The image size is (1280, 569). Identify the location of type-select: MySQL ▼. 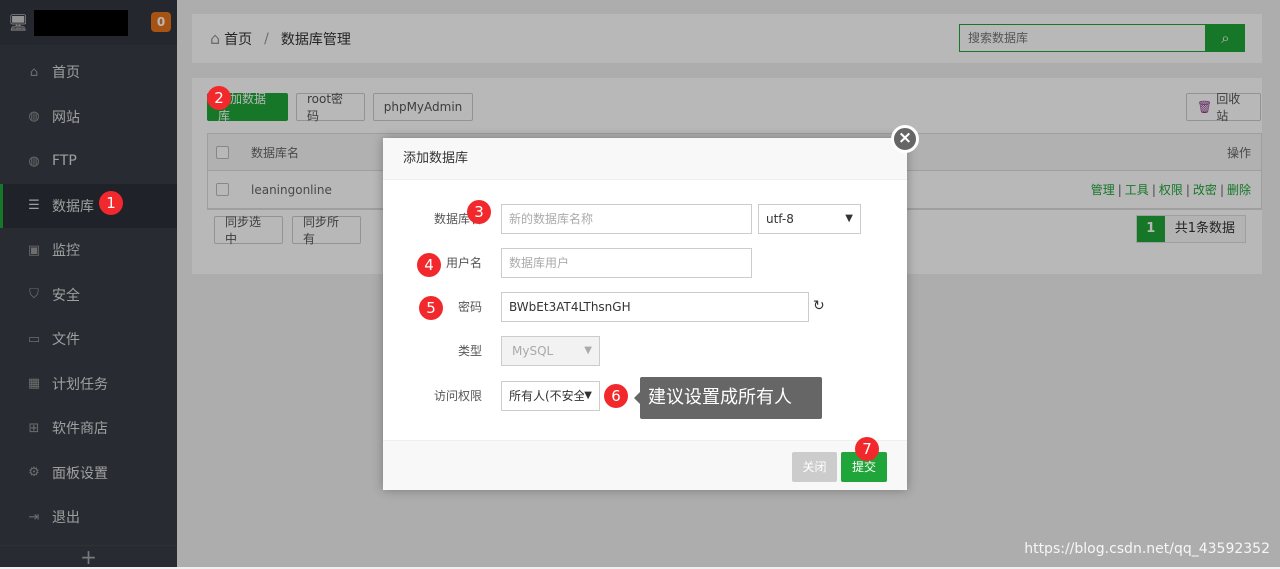
(550, 351).